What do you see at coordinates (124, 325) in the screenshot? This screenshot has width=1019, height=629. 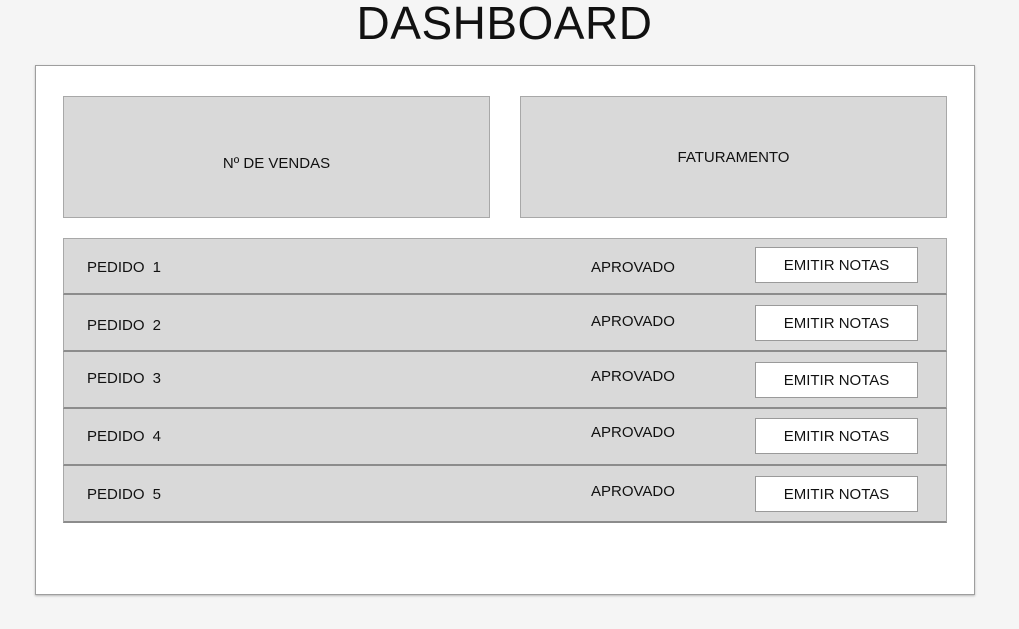 I see `order-name: PEDIDO 2` at bounding box center [124, 325].